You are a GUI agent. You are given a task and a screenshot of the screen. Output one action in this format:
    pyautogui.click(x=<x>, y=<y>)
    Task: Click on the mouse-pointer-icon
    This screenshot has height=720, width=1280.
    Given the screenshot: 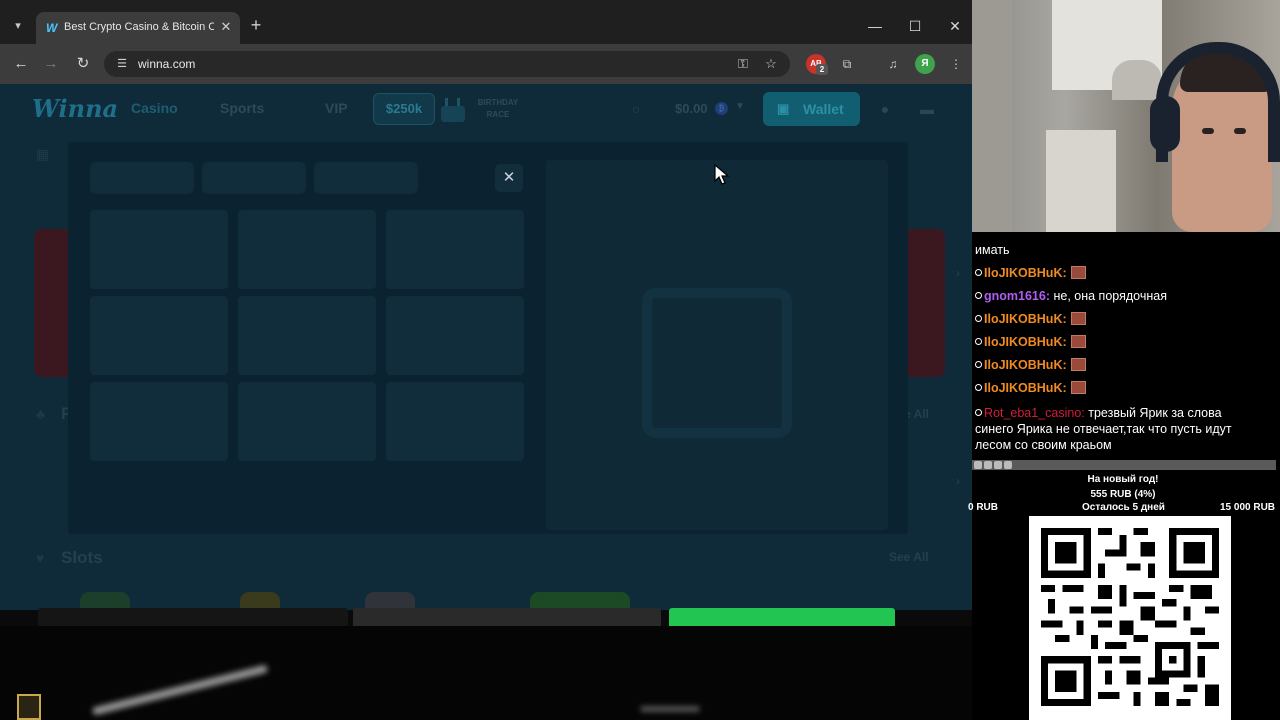 What is the action you would take?
    pyautogui.click(x=722, y=174)
    